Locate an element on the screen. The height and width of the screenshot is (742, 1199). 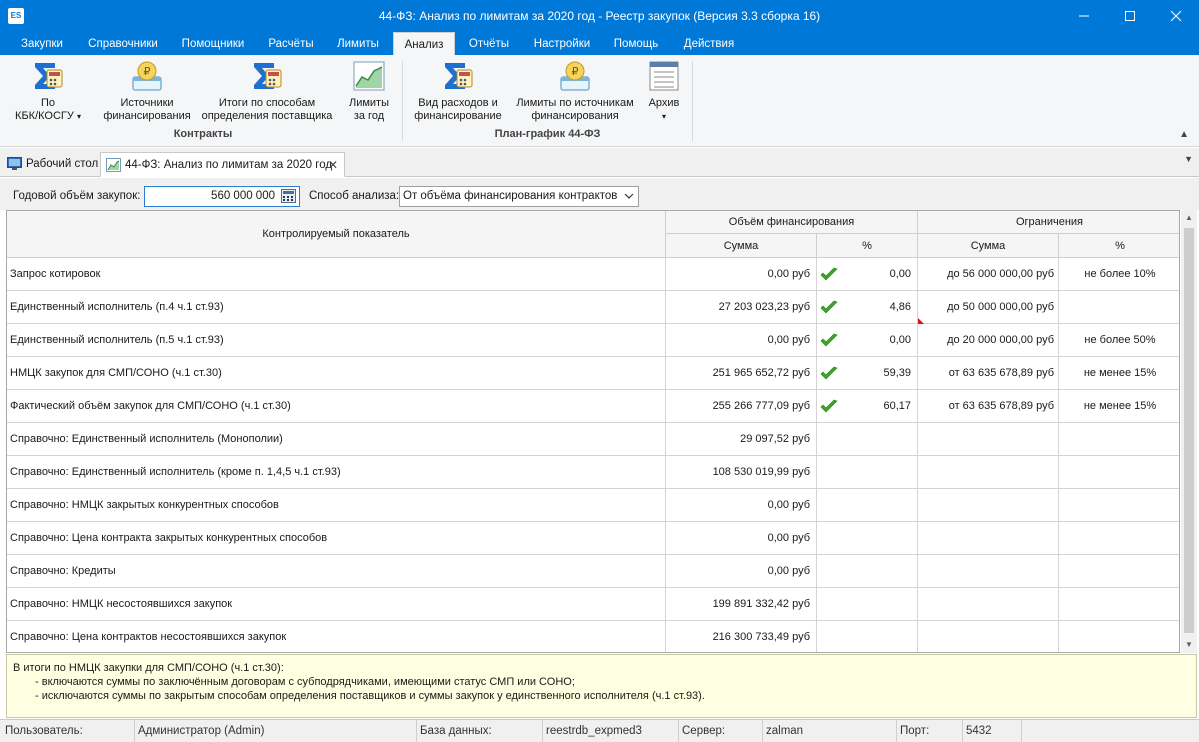
limit-sum-cell: до 50 000 000,00 руб is located at coordinates (988, 307).